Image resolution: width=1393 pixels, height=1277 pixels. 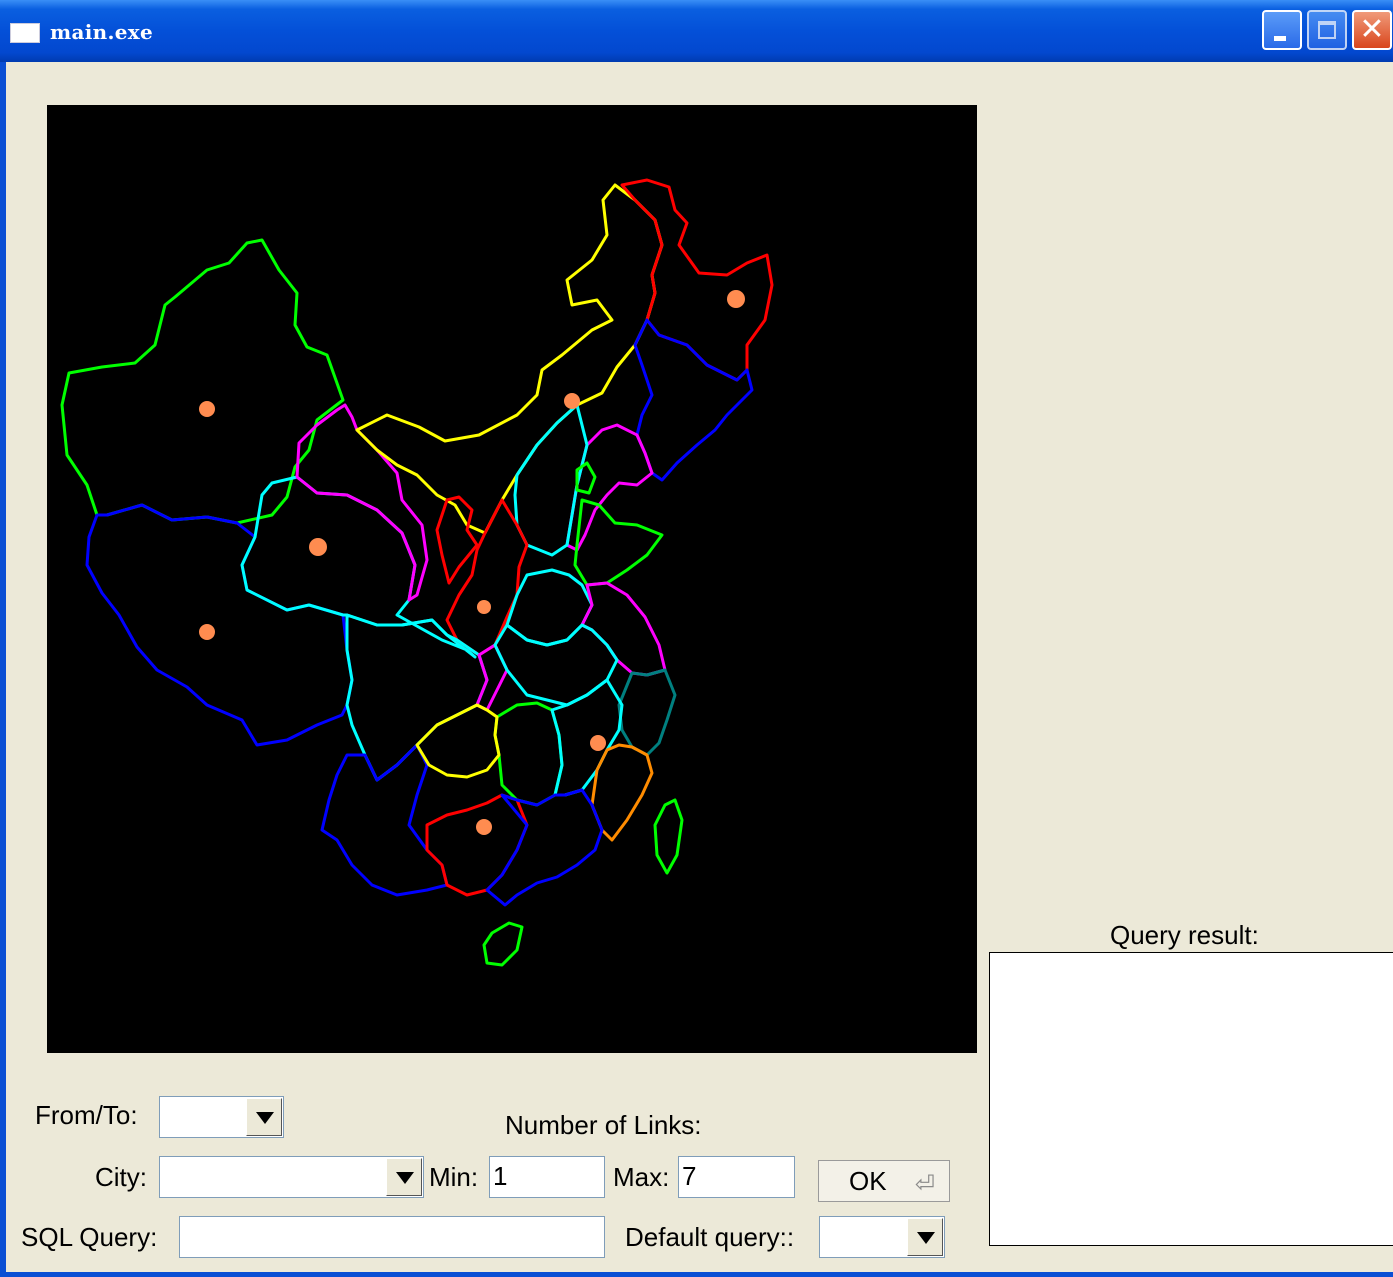 What do you see at coordinates (221, 1117) in the screenshot?
I see `from-to-select` at bounding box center [221, 1117].